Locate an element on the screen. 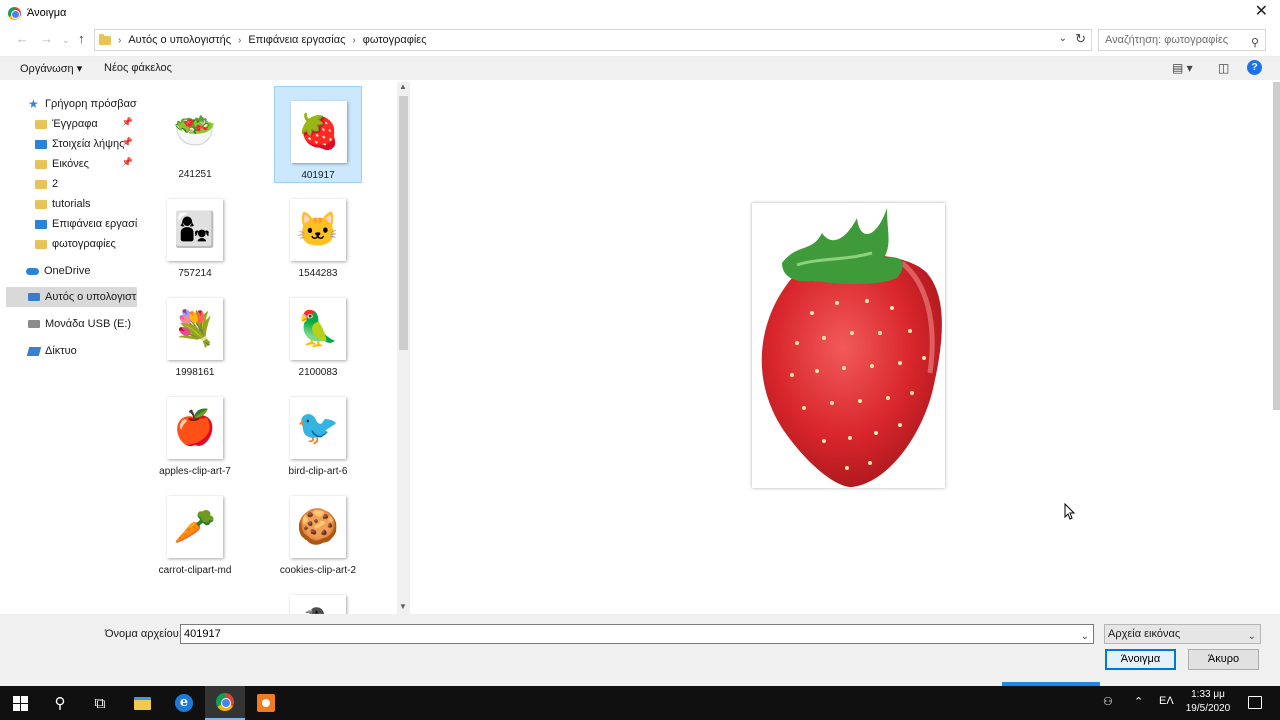 This screenshot has height=720, width=1280. sidebar-item-photos: φωτογραφίες is located at coordinates (71, 244).